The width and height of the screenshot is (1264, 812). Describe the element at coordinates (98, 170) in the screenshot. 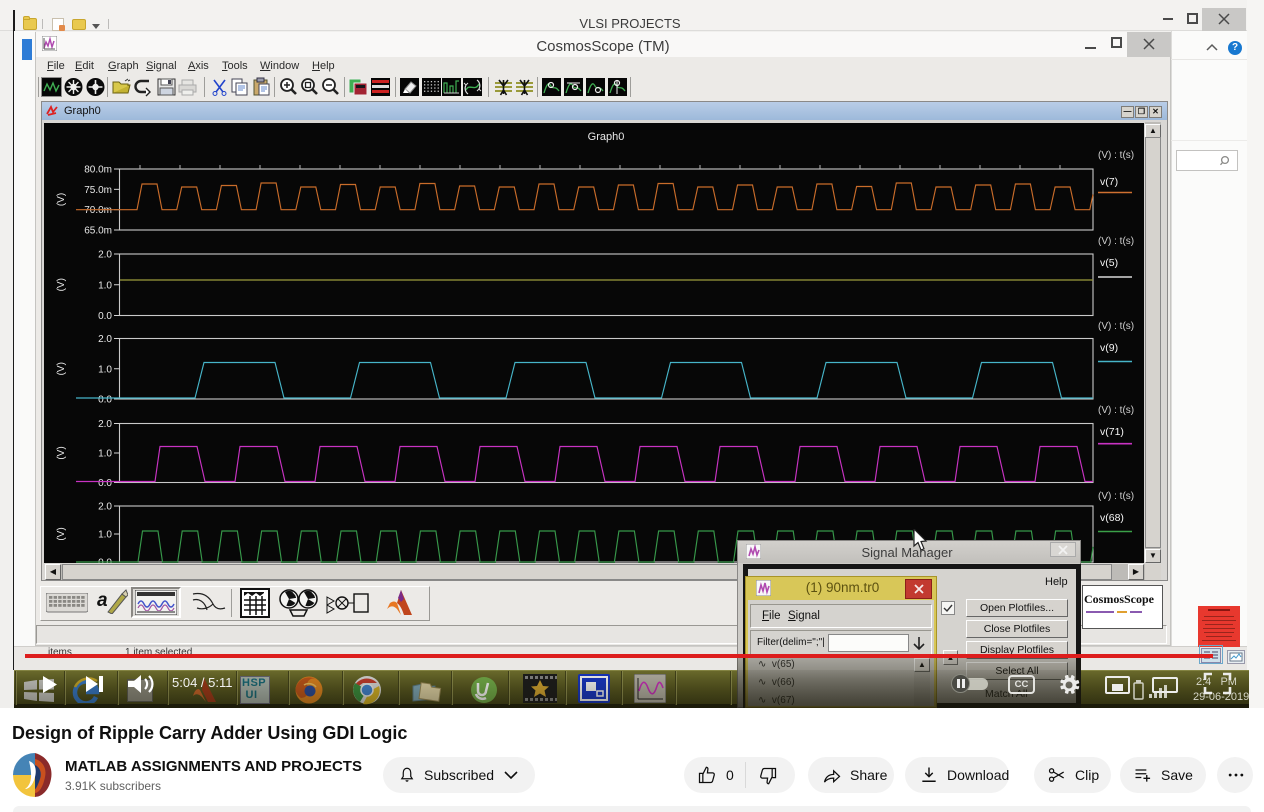

I see `svg-text: 80.0m` at that location.